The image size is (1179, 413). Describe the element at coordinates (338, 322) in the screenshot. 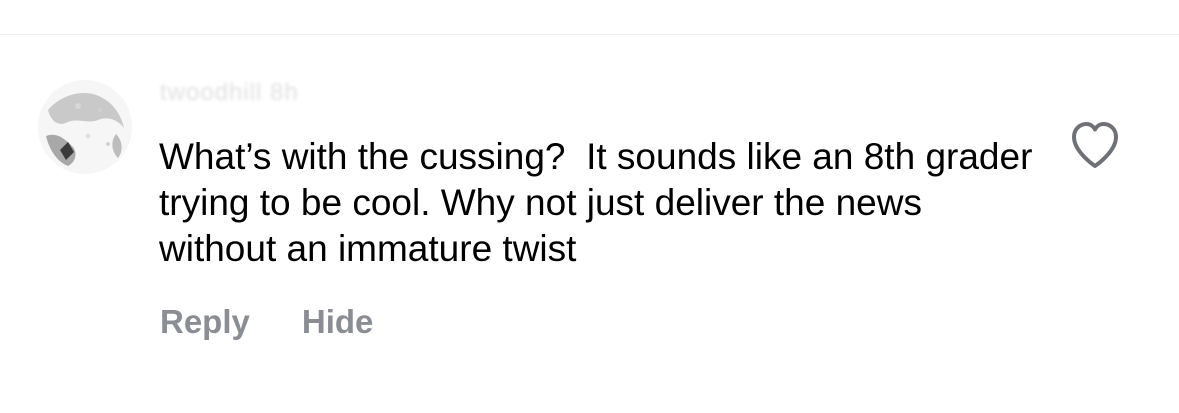

I see `hide-button: Hide` at that location.